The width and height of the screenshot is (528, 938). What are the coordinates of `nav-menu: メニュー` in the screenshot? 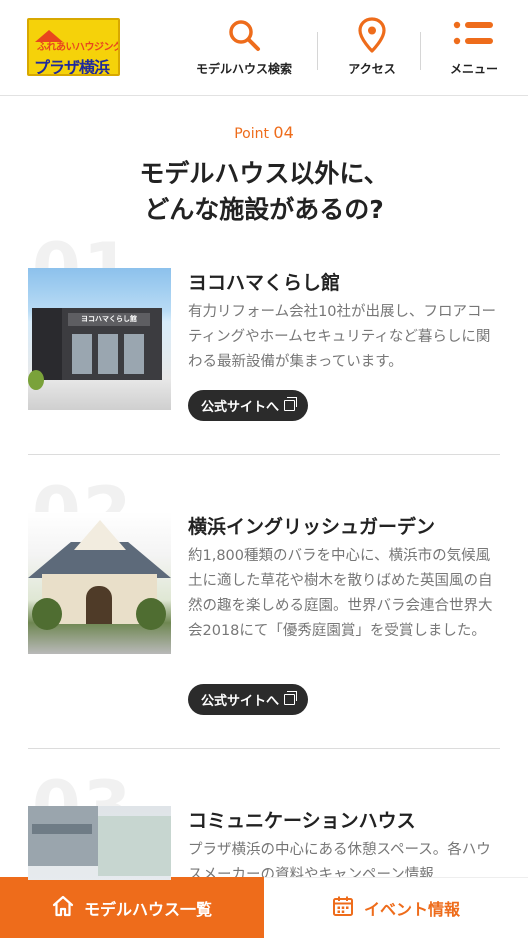 It's located at (474, 51).